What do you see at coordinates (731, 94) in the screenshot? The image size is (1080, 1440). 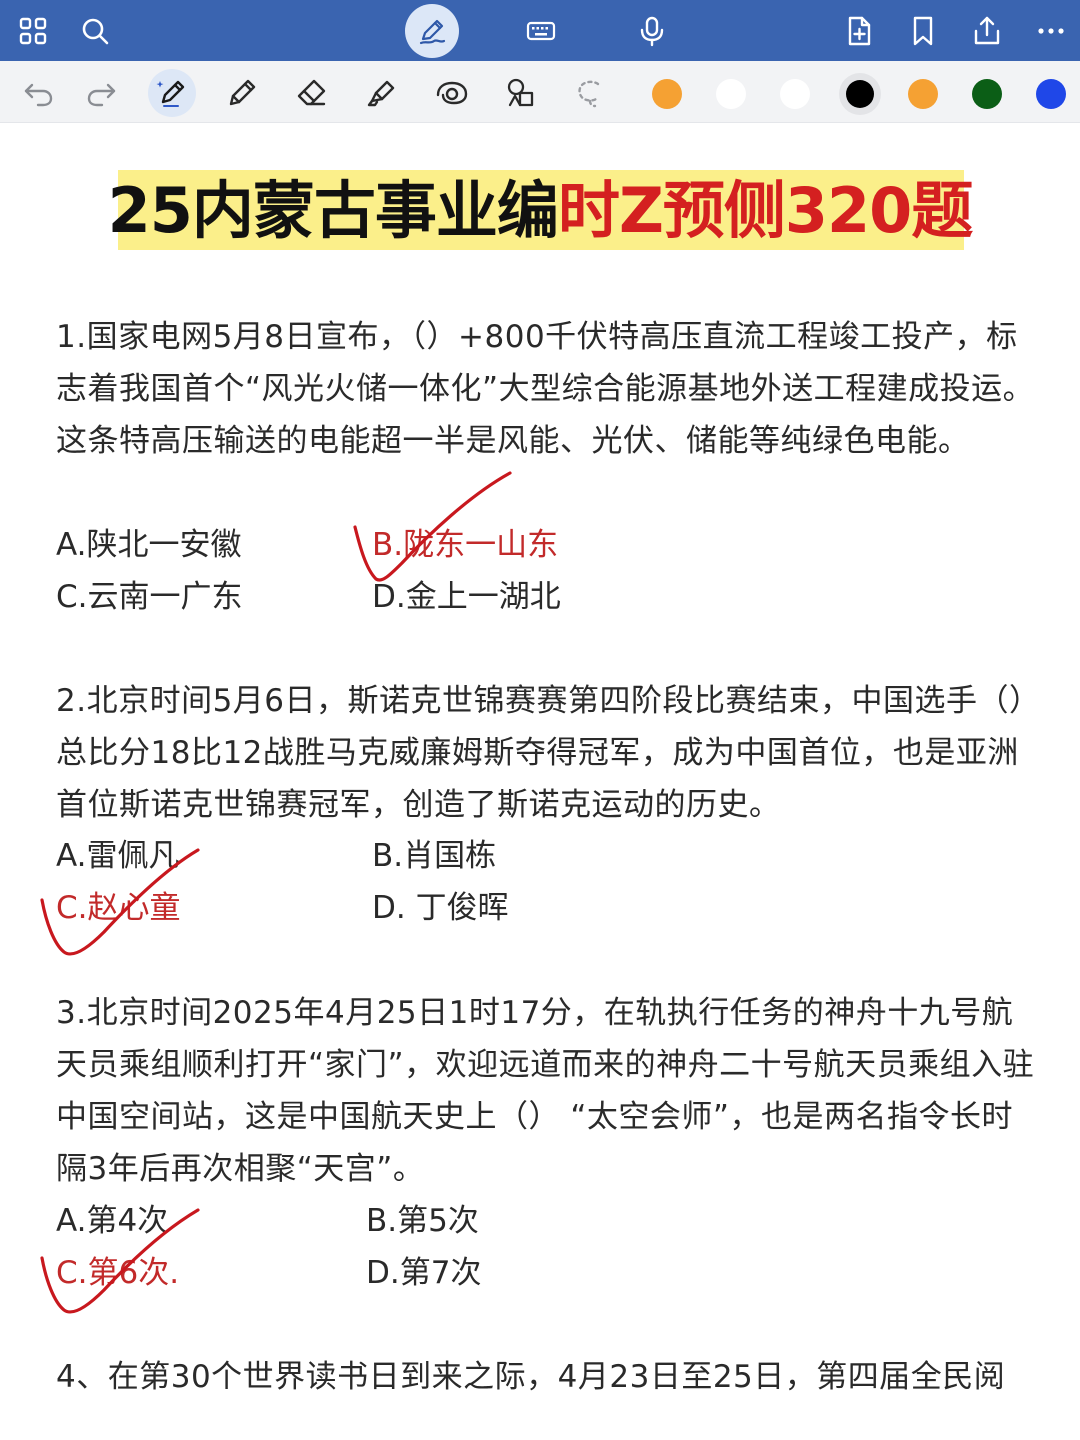 I see `color-swatch-white` at bounding box center [731, 94].